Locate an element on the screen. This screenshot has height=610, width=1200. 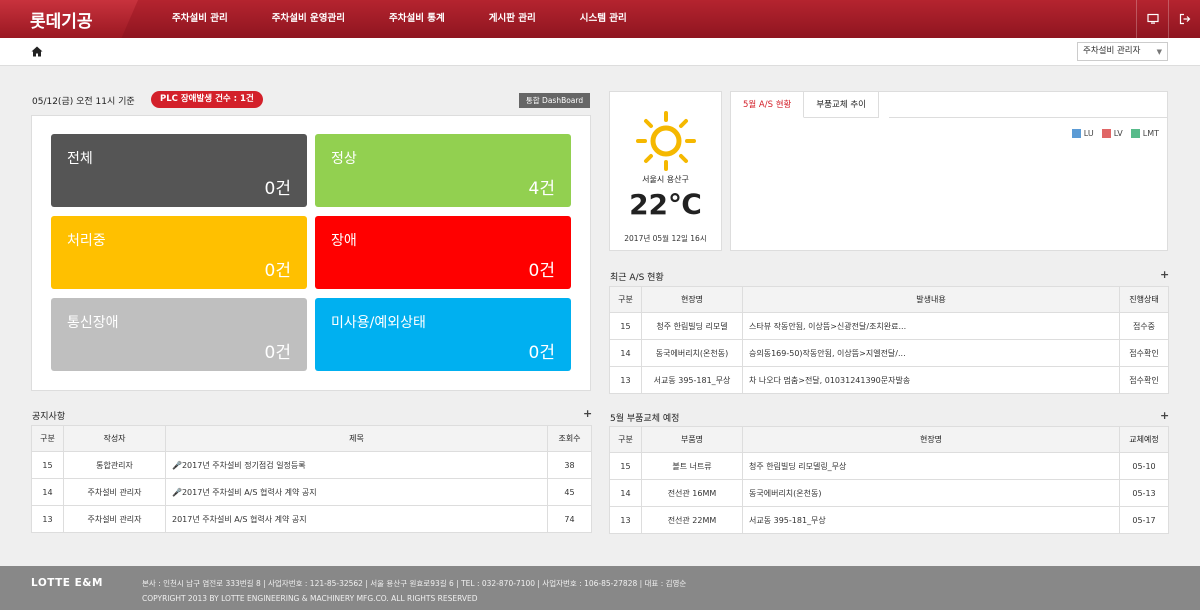
column-header: 진행상태 is located at coordinates (1144, 299).